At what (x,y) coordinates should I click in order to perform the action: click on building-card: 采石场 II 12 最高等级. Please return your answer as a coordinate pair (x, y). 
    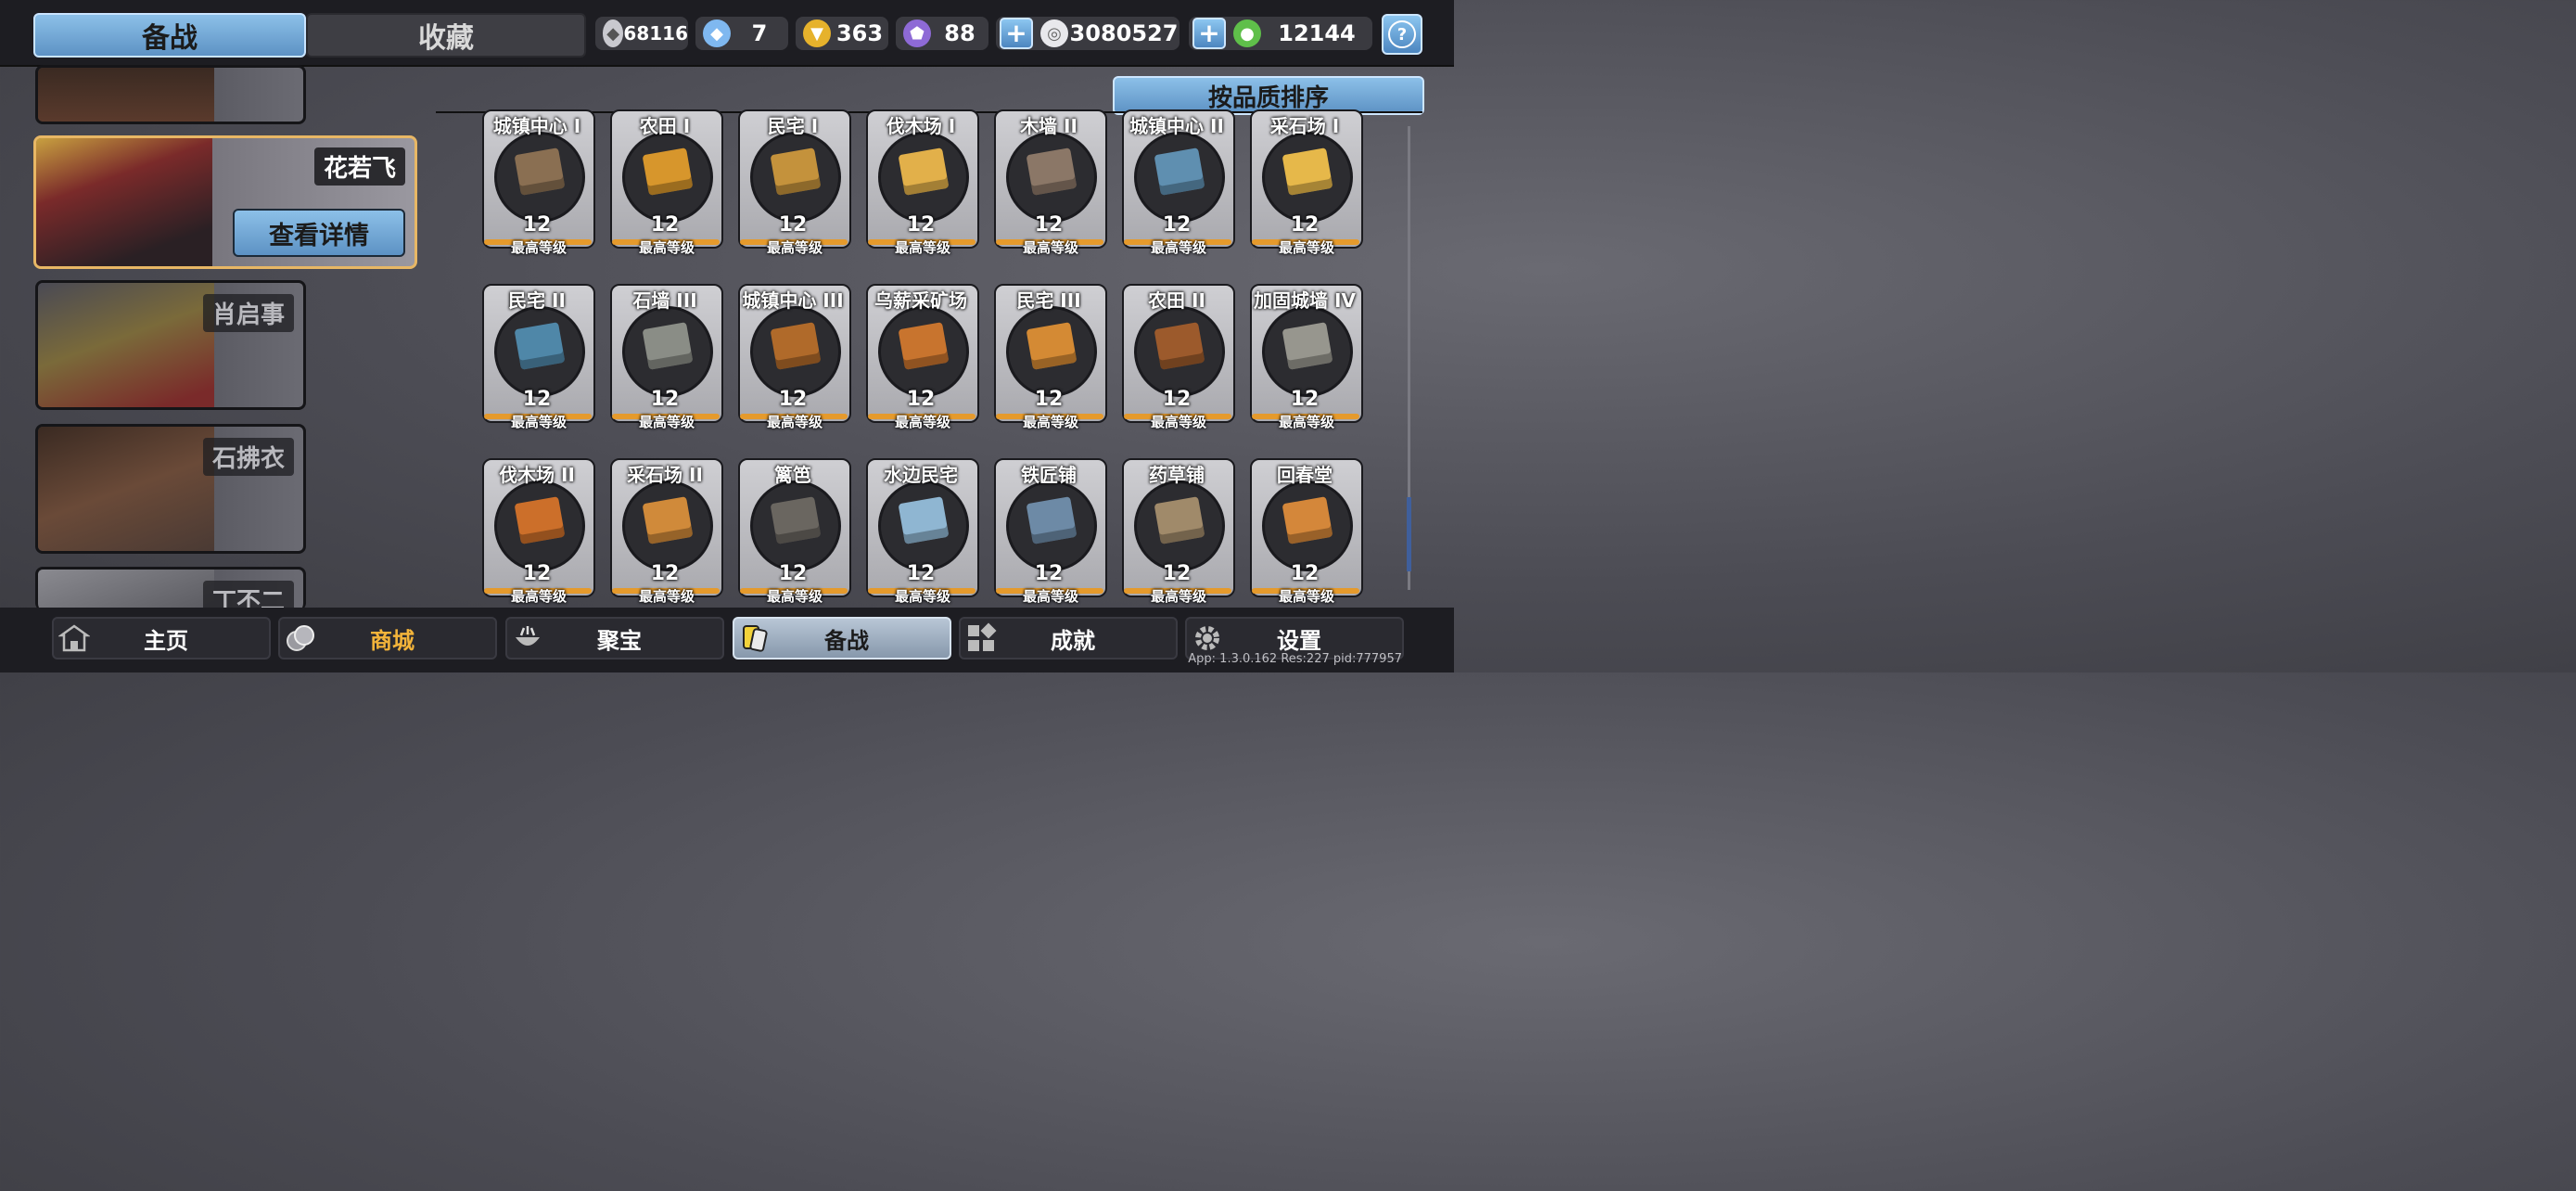
    Looking at the image, I should click on (666, 537).